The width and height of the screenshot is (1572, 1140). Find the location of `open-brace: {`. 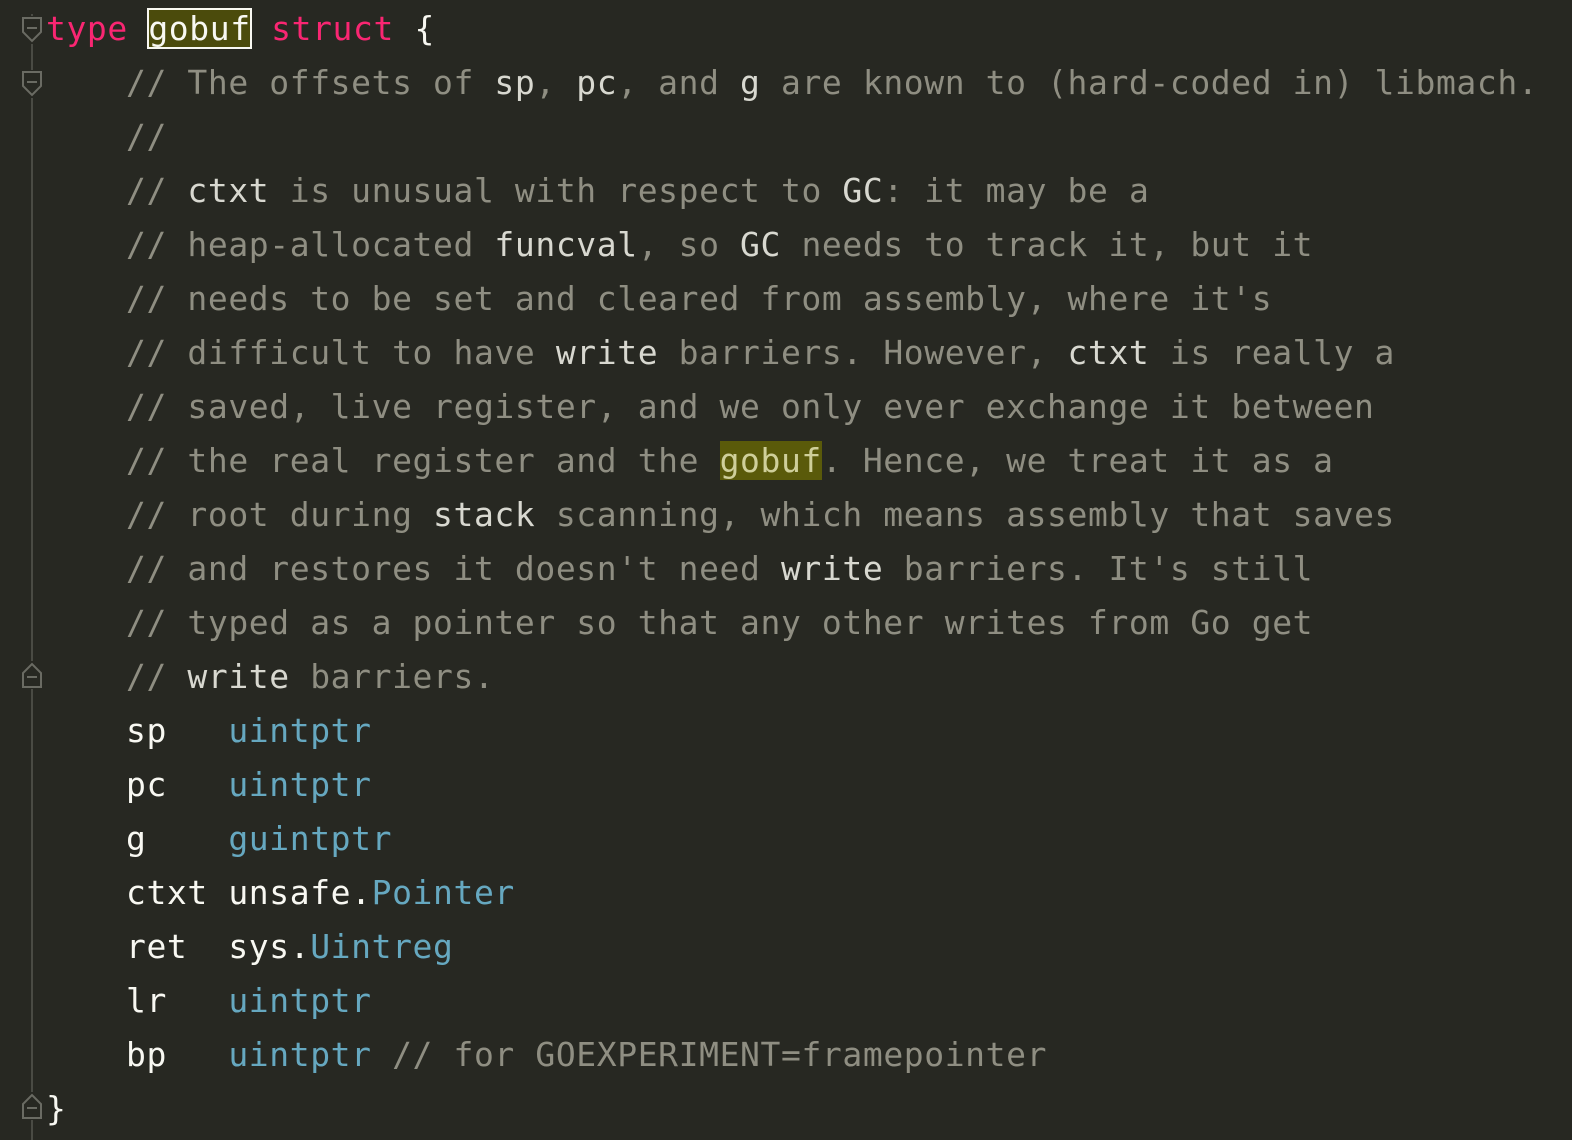

open-brace: { is located at coordinates (424, 28).